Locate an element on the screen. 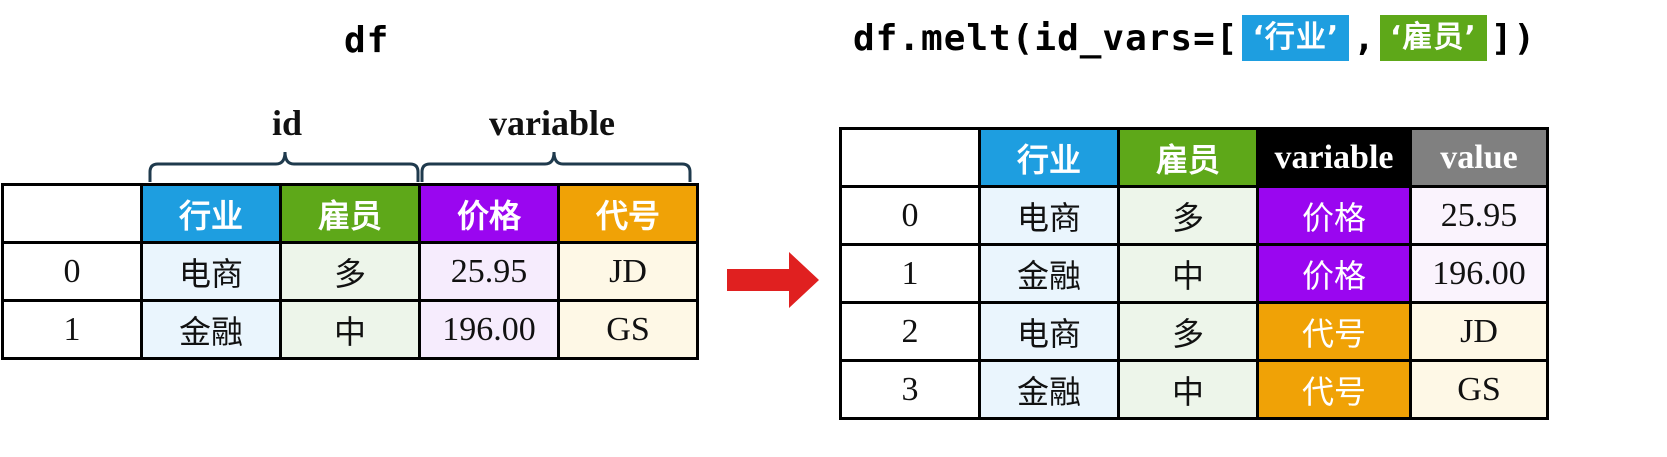  table-row: 1 金融 中 价格 196.00 is located at coordinates (1194, 273).